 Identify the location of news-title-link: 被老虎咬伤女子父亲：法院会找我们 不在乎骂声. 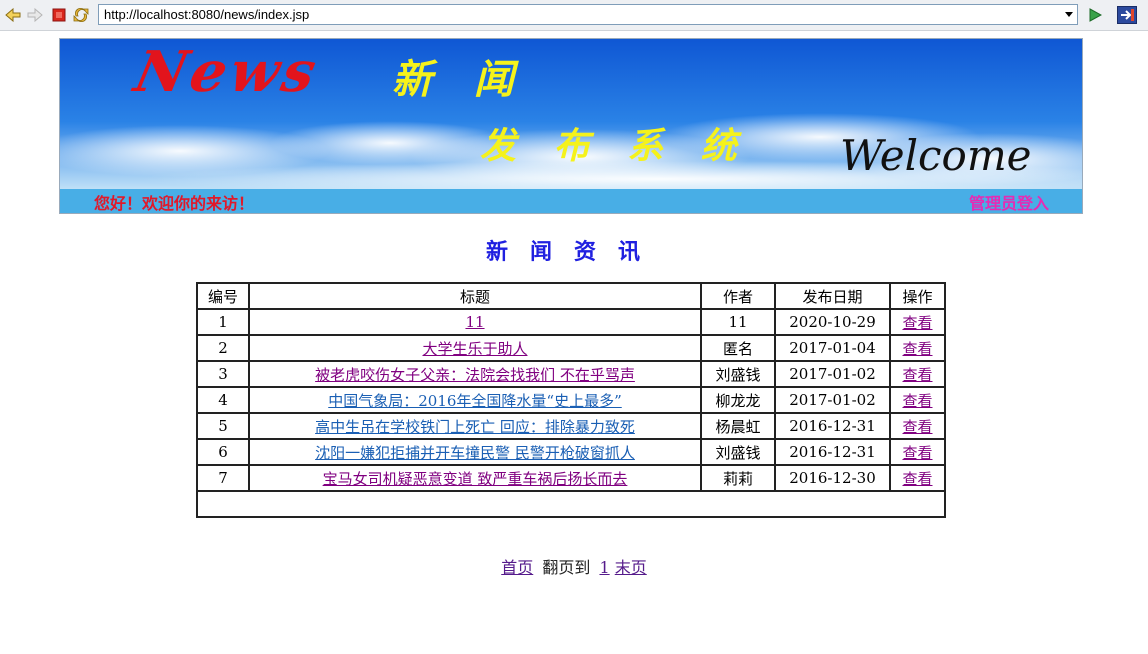
(475, 375).